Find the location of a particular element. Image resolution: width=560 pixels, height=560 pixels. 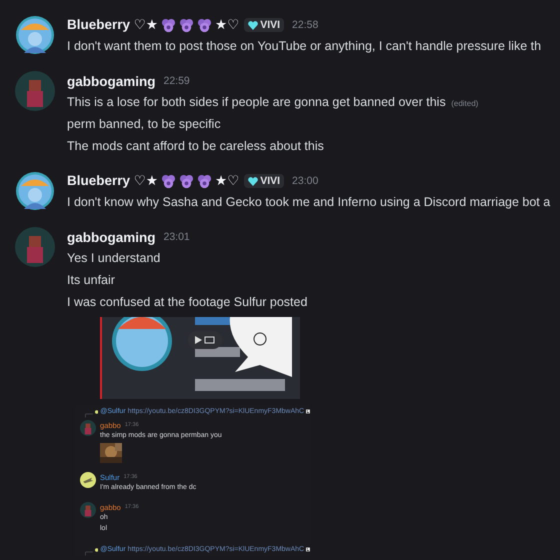

message-text: The mods cant afford to be careless about this is located at coordinates (195, 146).